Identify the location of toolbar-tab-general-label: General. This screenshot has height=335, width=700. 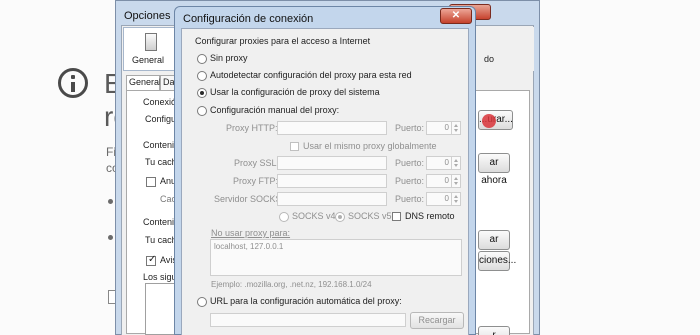
(148, 60).